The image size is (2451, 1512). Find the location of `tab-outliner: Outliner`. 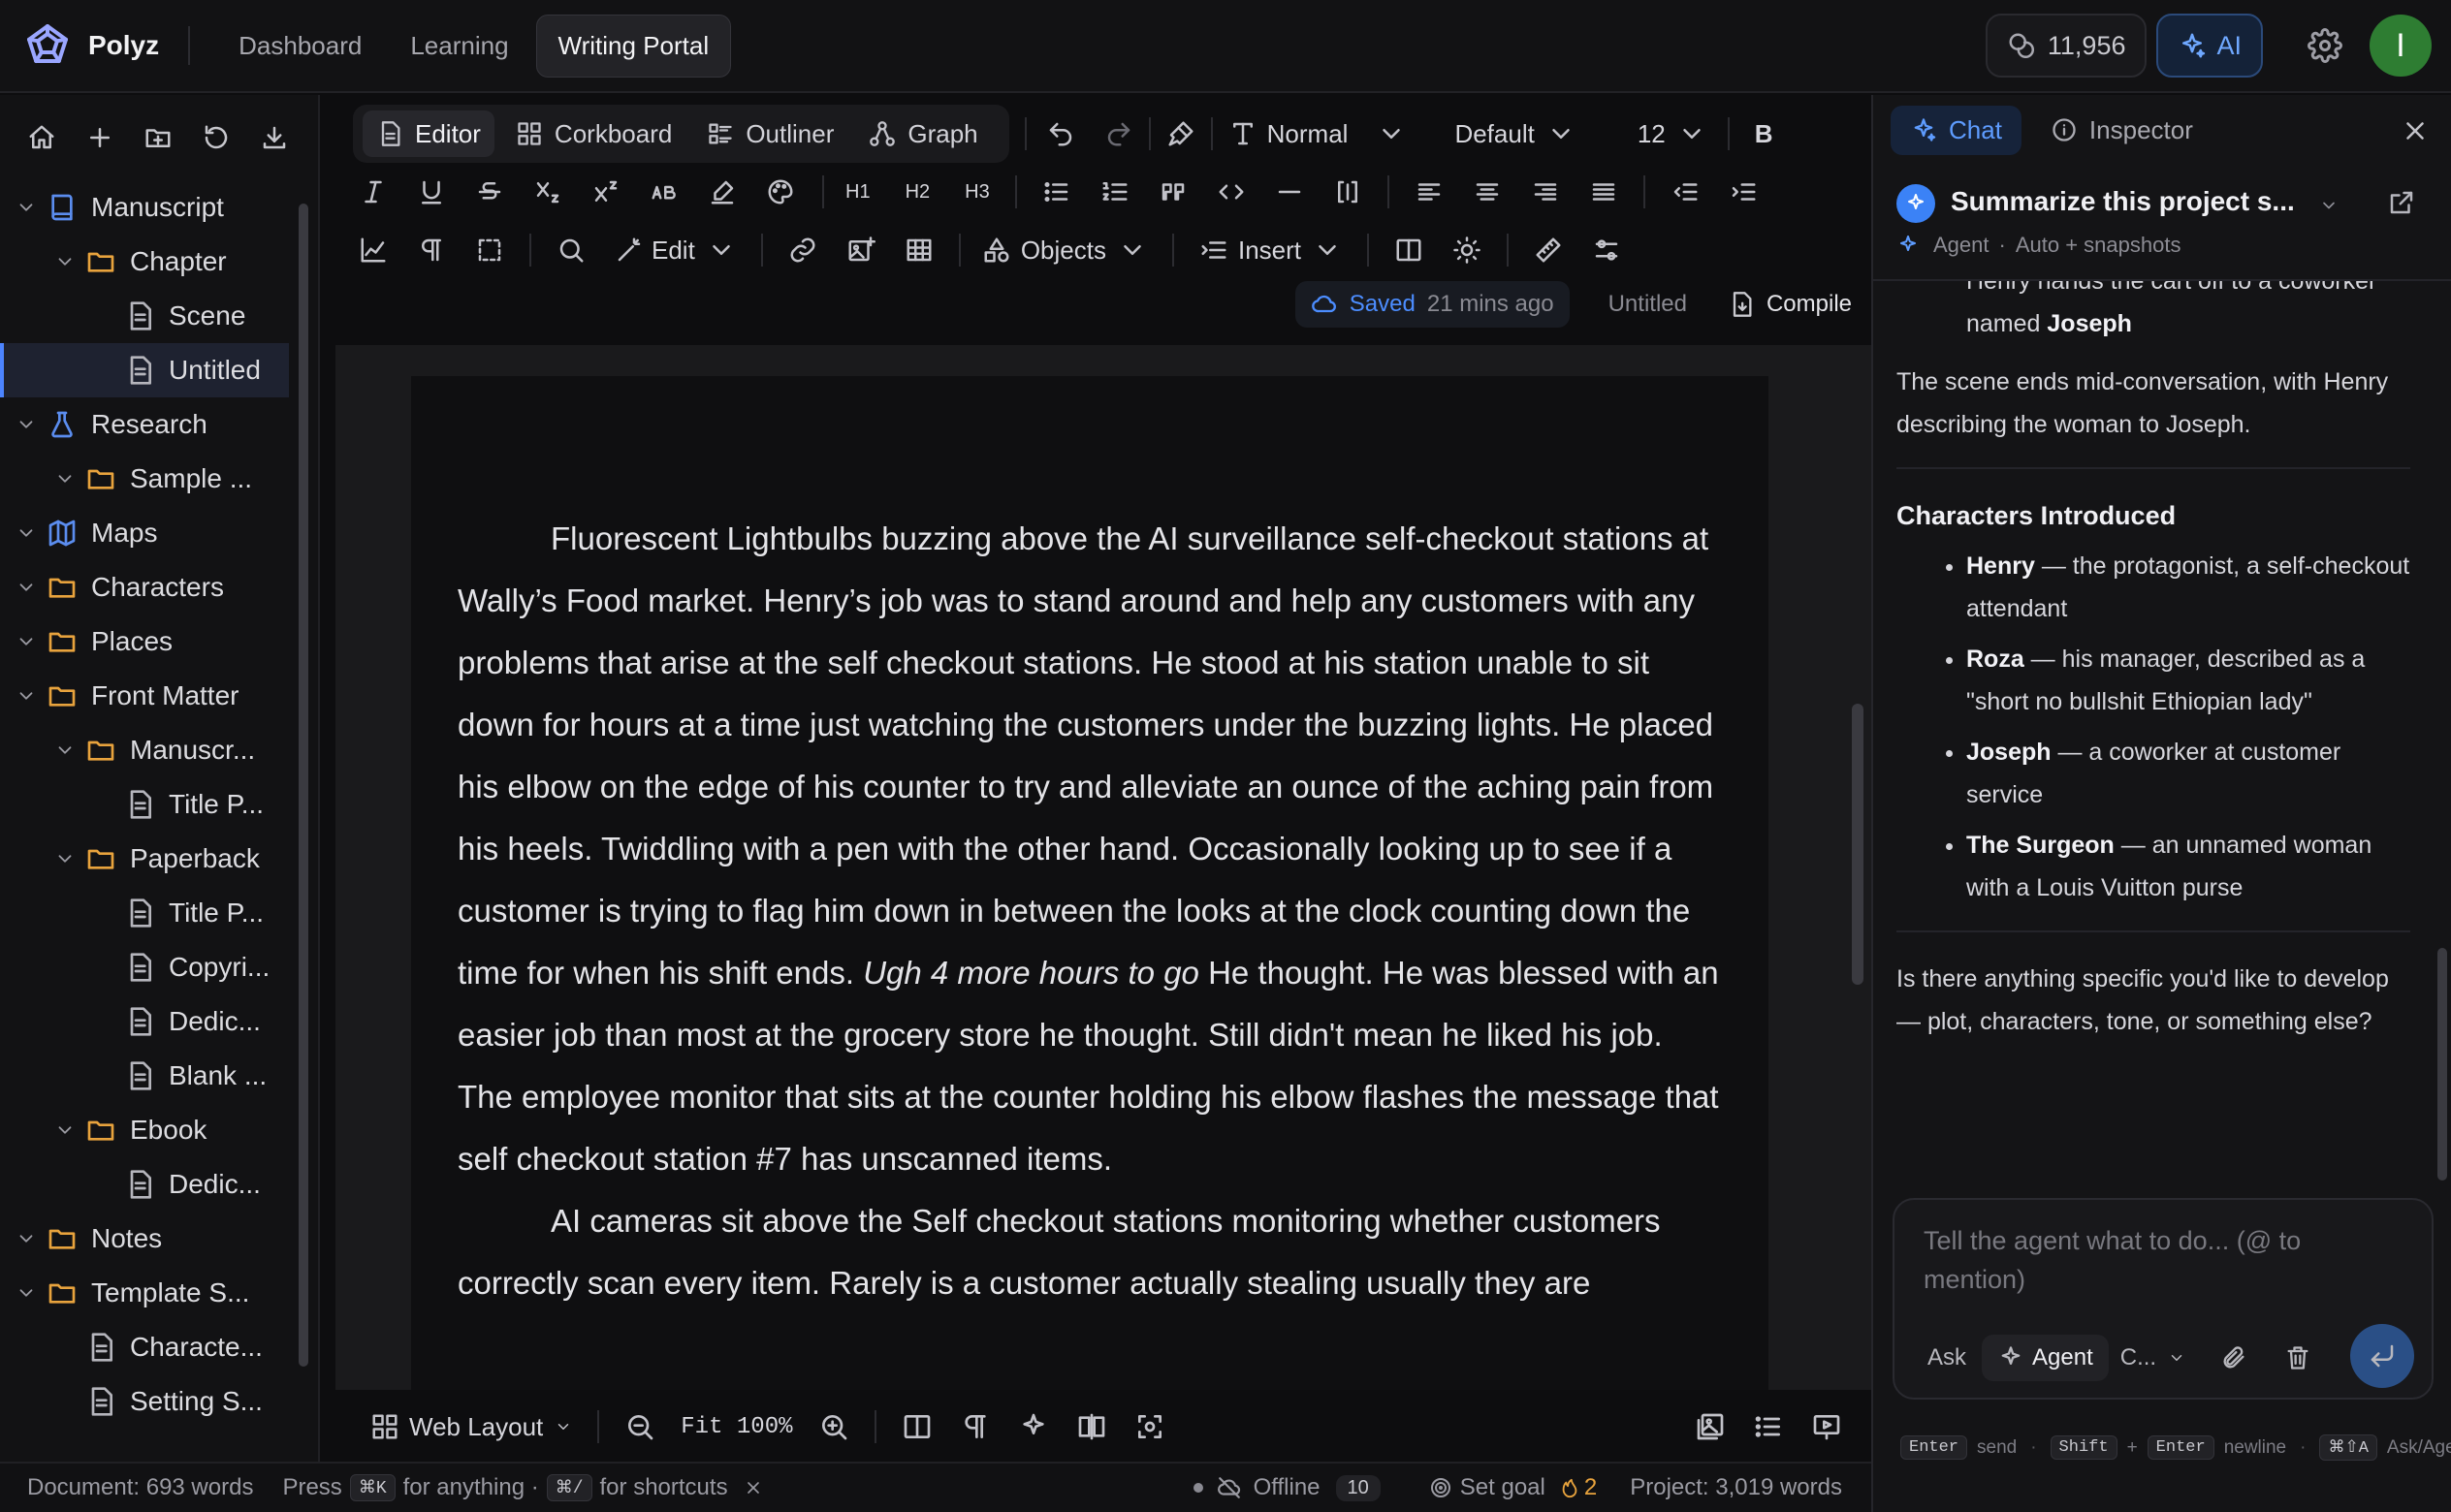

tab-outliner: Outliner is located at coordinates (770, 133).